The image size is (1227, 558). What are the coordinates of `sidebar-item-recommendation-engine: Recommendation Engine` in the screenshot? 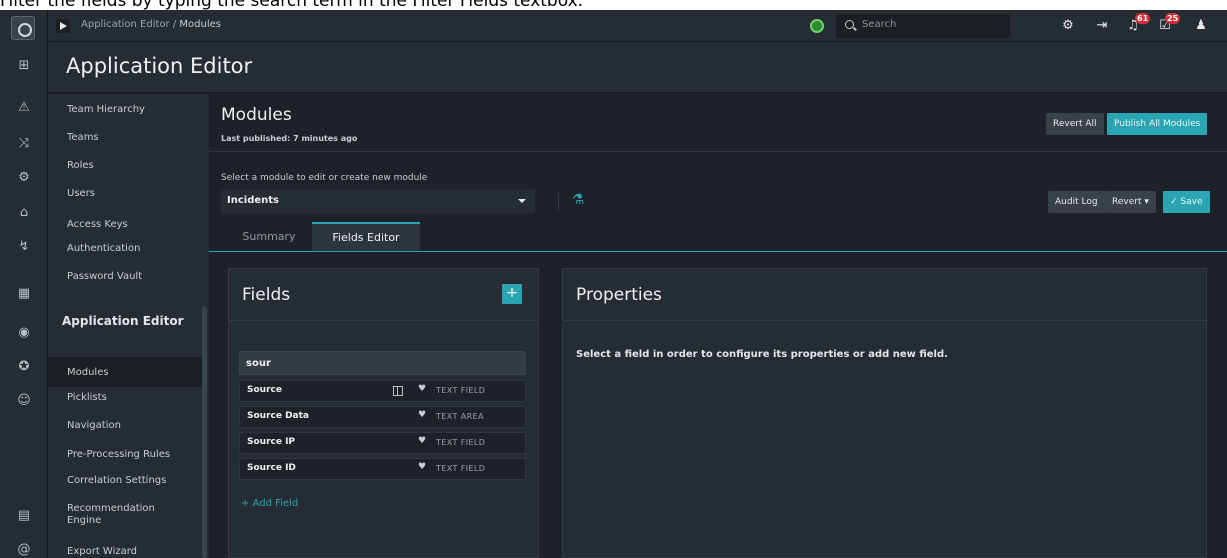 It's located at (127, 515).